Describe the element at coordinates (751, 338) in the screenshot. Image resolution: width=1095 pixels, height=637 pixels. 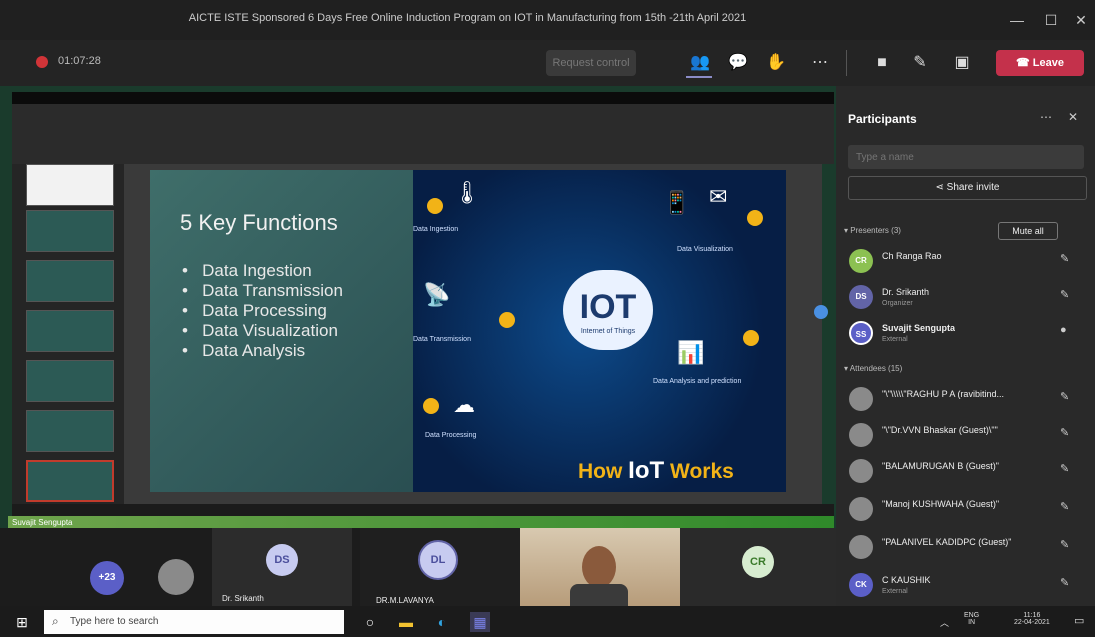
I see `step-05-badge` at that location.